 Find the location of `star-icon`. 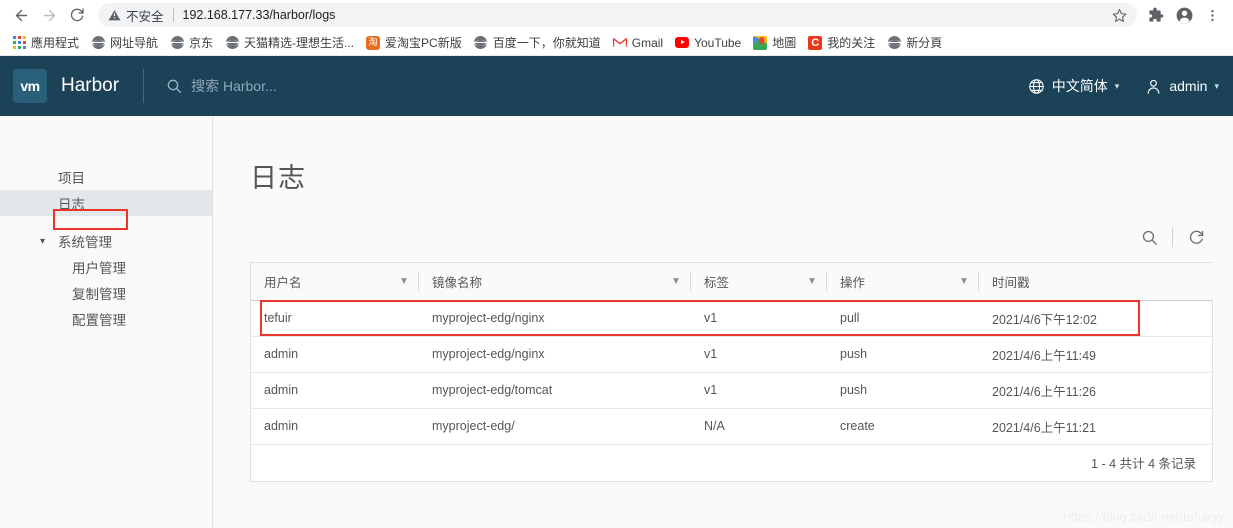

star-icon is located at coordinates (1115, 15).